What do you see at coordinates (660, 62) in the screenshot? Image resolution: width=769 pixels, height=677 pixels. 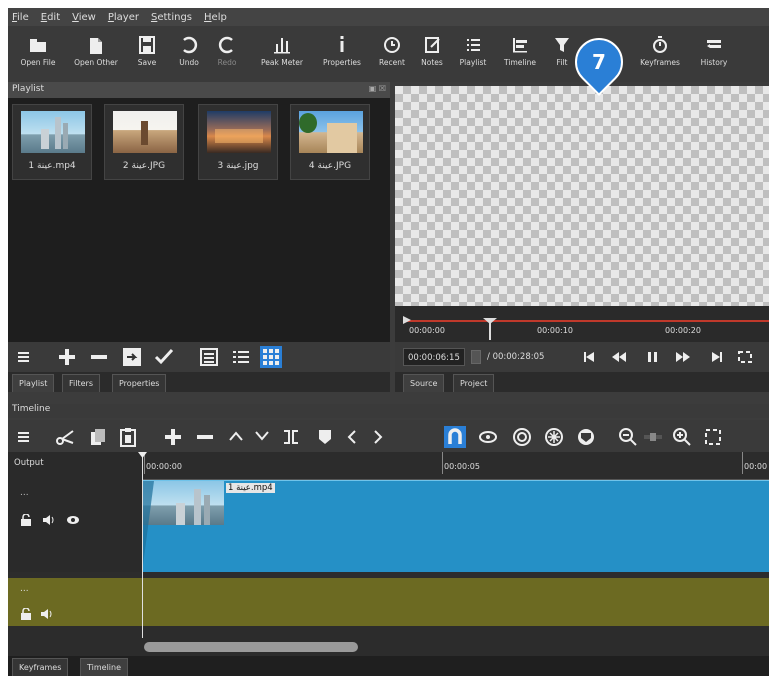 I see `keyframes-toolbar-label: Keyframes` at bounding box center [660, 62].